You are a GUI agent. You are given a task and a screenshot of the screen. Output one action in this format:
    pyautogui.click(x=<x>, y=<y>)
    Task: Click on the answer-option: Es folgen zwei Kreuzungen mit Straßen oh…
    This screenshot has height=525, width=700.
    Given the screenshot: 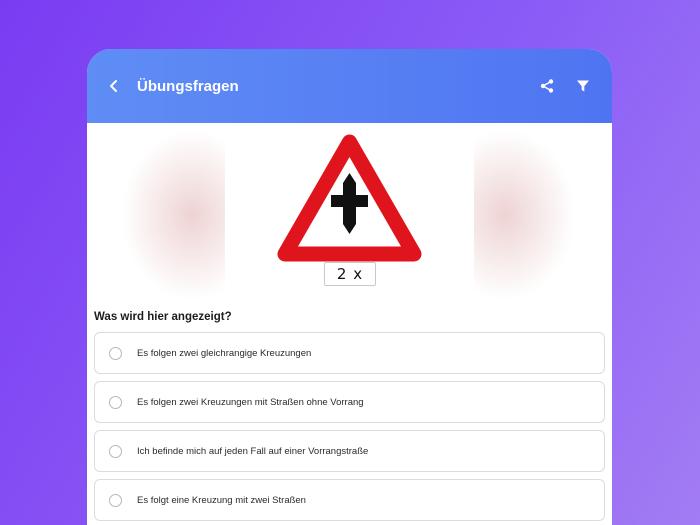 What is the action you would take?
    pyautogui.click(x=349, y=402)
    